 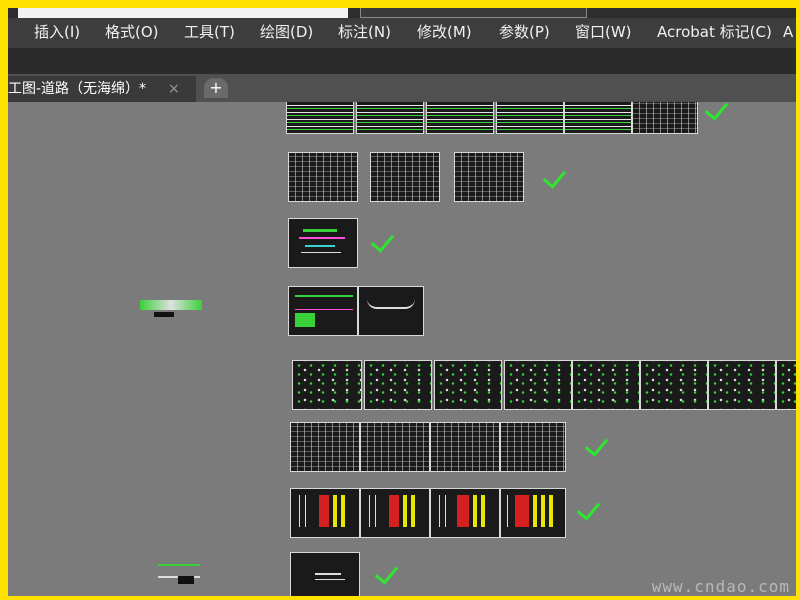 I want to click on menu-dimension: 标注(N), so click(x=364, y=32).